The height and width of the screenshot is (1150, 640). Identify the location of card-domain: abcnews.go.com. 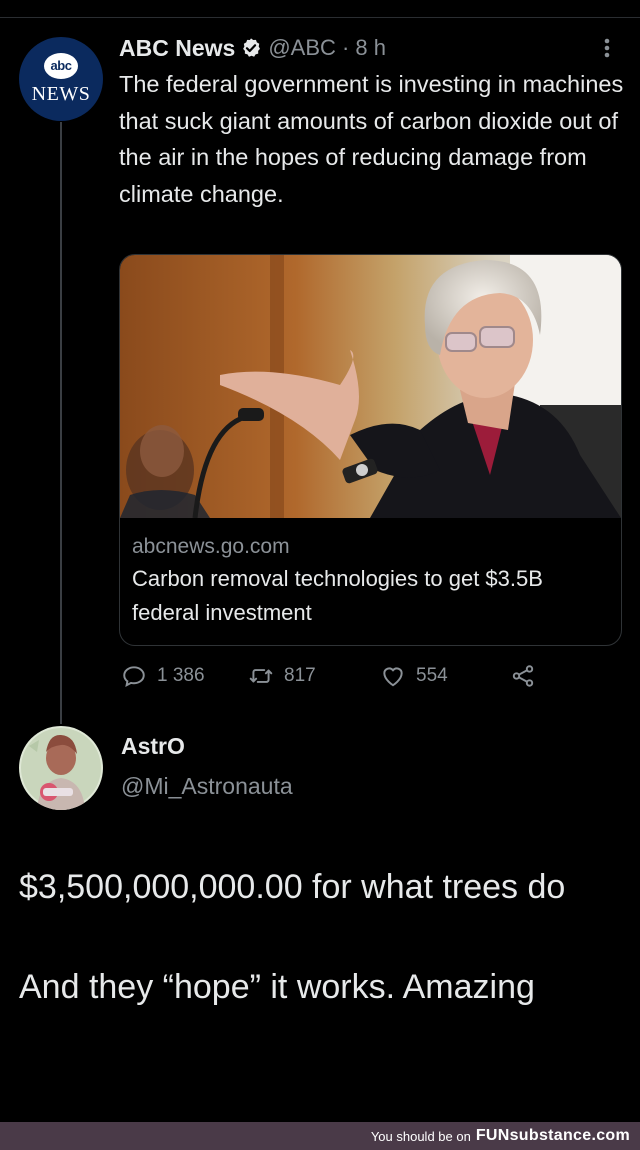
(211, 546).